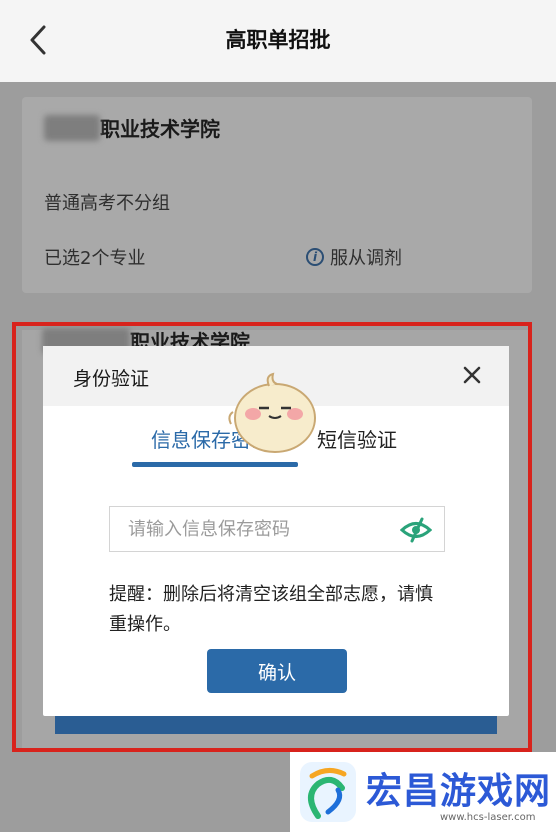  I want to click on site-watermark: 宏昌游戏网 www.hcs-laser.com, so click(423, 792).